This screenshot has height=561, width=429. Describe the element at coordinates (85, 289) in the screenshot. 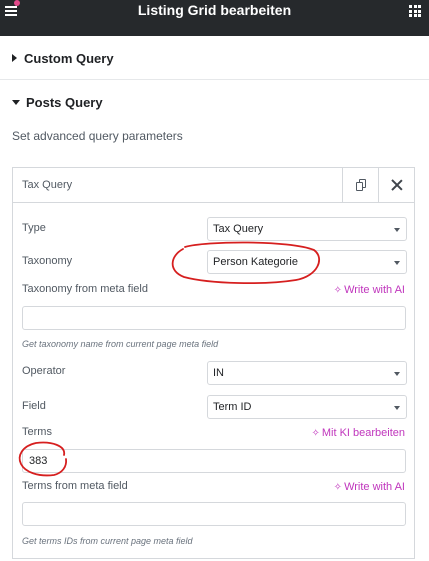

I see `taxonomy-meta-label: Taxonomy from meta field` at that location.